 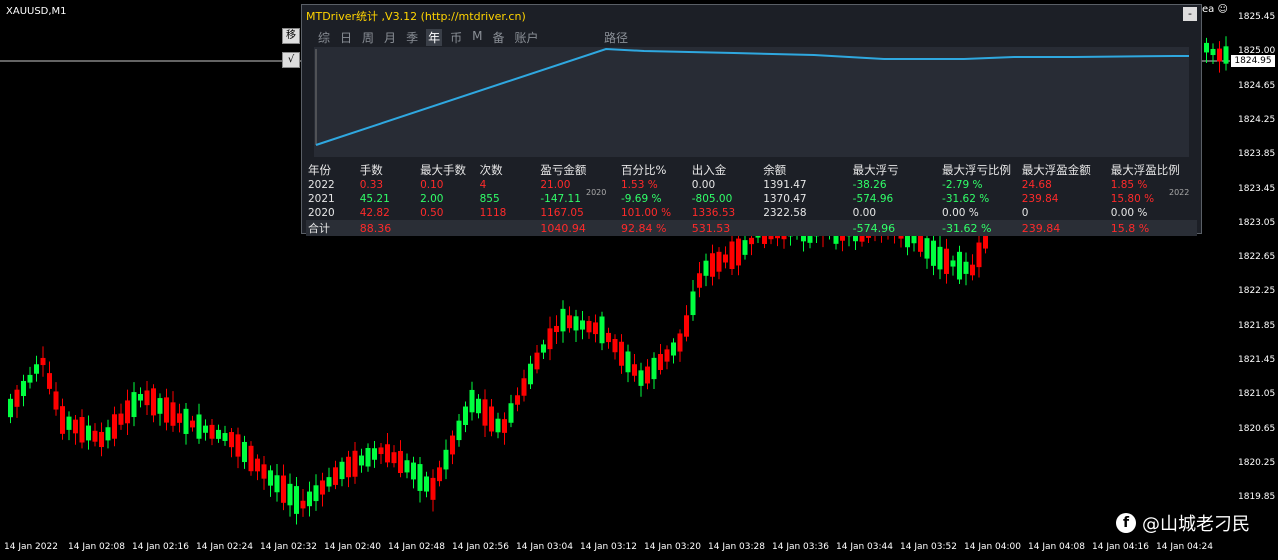 What do you see at coordinates (672, 547) in the screenshot?
I see `time-tick-label: 14 Jan 03:20` at bounding box center [672, 547].